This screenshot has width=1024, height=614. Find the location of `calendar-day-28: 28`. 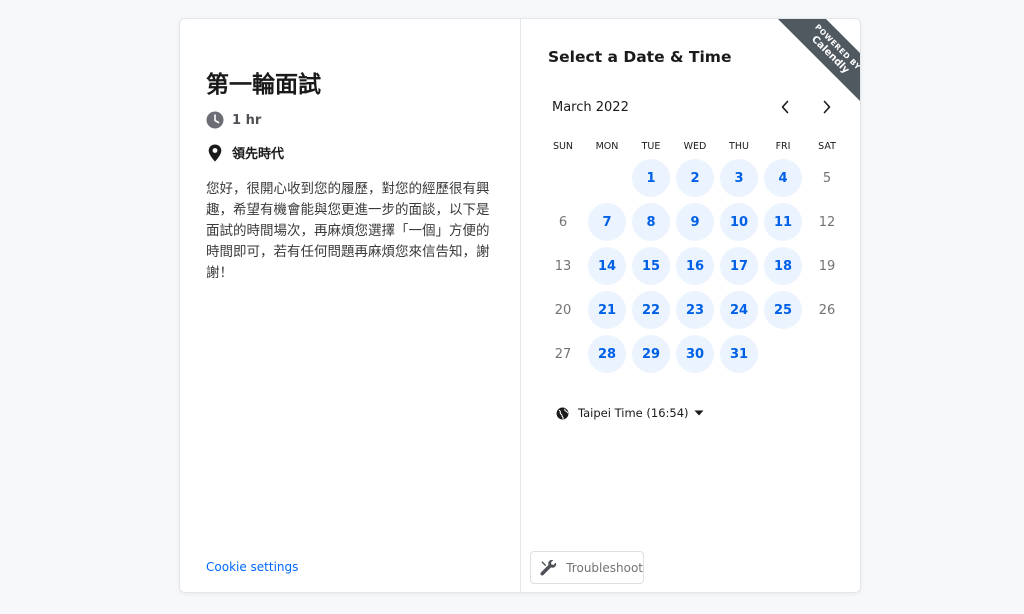

calendar-day-28: 28 is located at coordinates (607, 354).